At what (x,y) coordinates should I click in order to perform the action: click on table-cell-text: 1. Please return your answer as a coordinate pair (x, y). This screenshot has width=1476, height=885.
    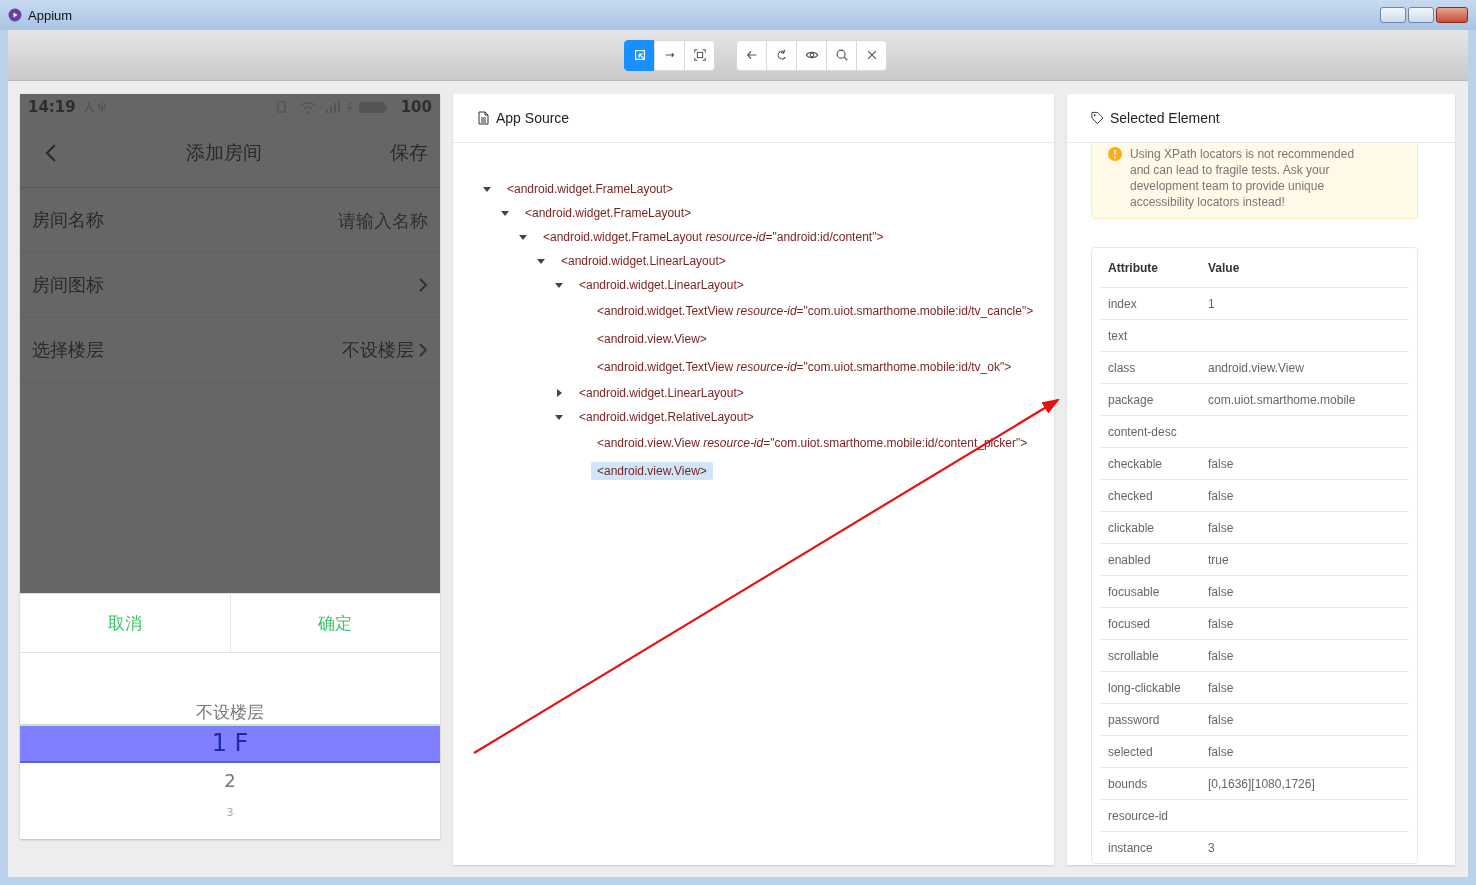
    Looking at the image, I should click on (1211, 303).